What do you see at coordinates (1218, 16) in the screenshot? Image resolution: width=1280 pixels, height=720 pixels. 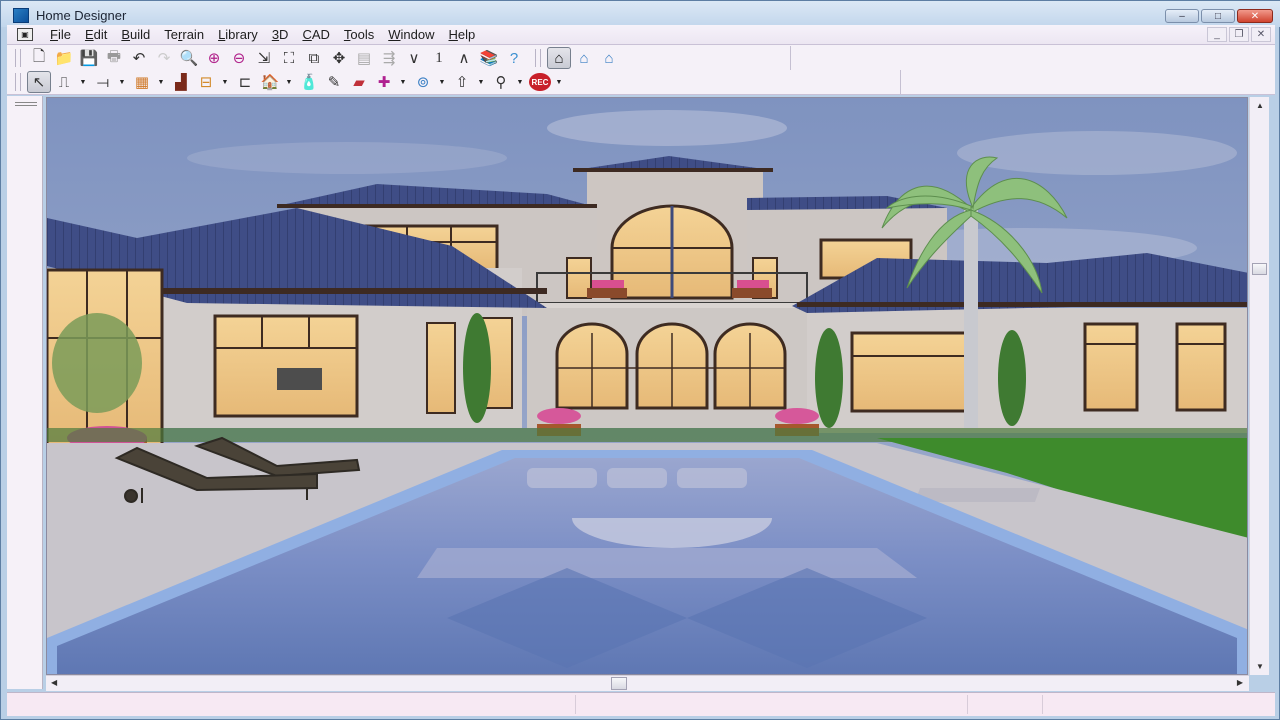 I see `maximize-button: □` at bounding box center [1218, 16].